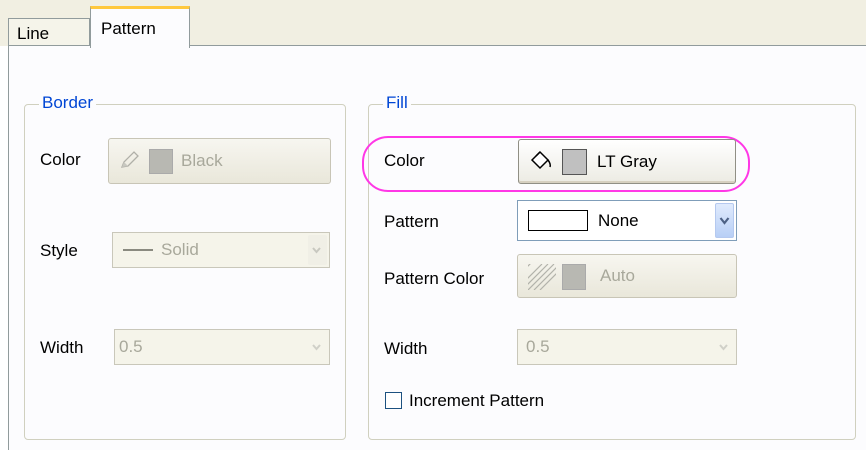  Describe the element at coordinates (59, 250) in the screenshot. I see `border-style-label: Style` at that location.